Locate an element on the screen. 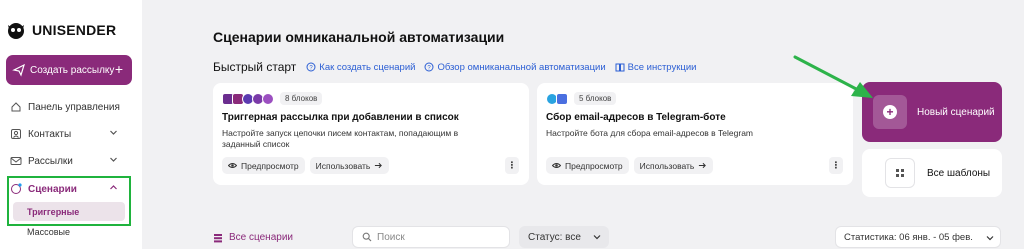 The width and height of the screenshot is (1024, 249). search-placeholder: Поиск is located at coordinates (391, 237).